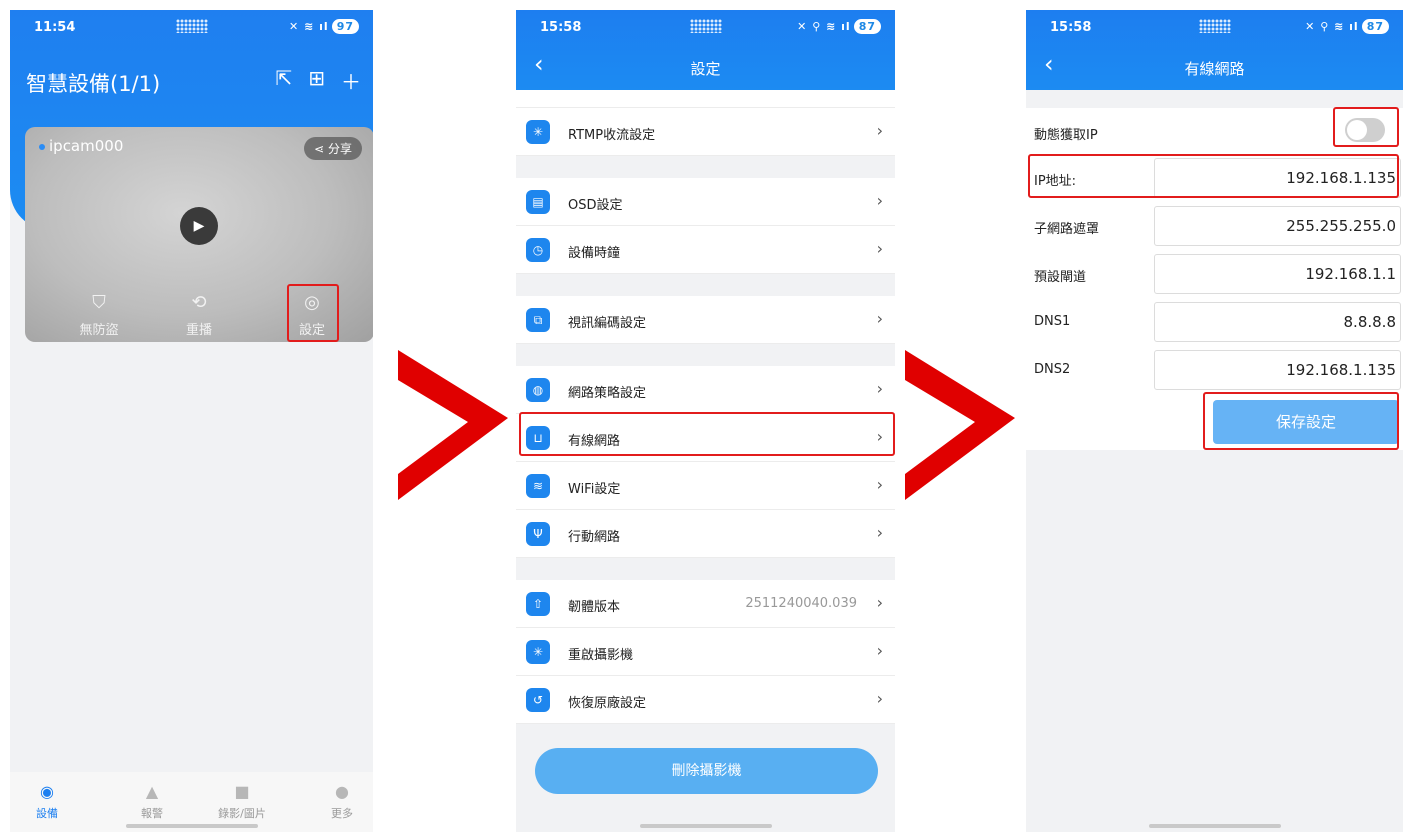 This screenshot has width=1403, height=832. Describe the element at coordinates (242, 801) in the screenshot. I see `tab-recordings: ■ 錄影/圖片` at that location.